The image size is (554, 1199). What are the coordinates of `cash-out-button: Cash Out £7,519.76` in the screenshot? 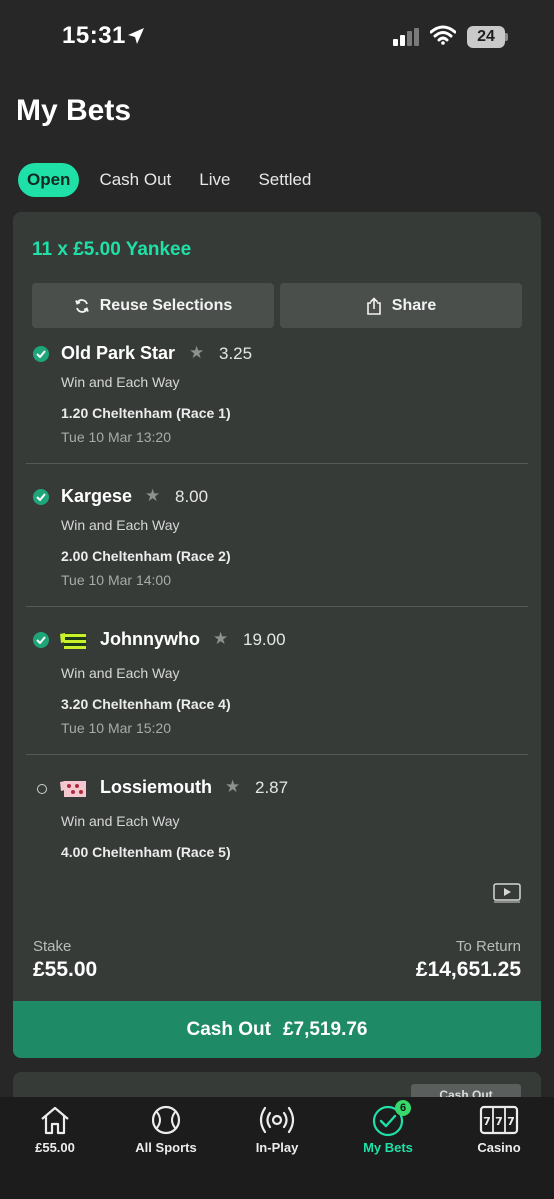 It's located at (277, 1029).